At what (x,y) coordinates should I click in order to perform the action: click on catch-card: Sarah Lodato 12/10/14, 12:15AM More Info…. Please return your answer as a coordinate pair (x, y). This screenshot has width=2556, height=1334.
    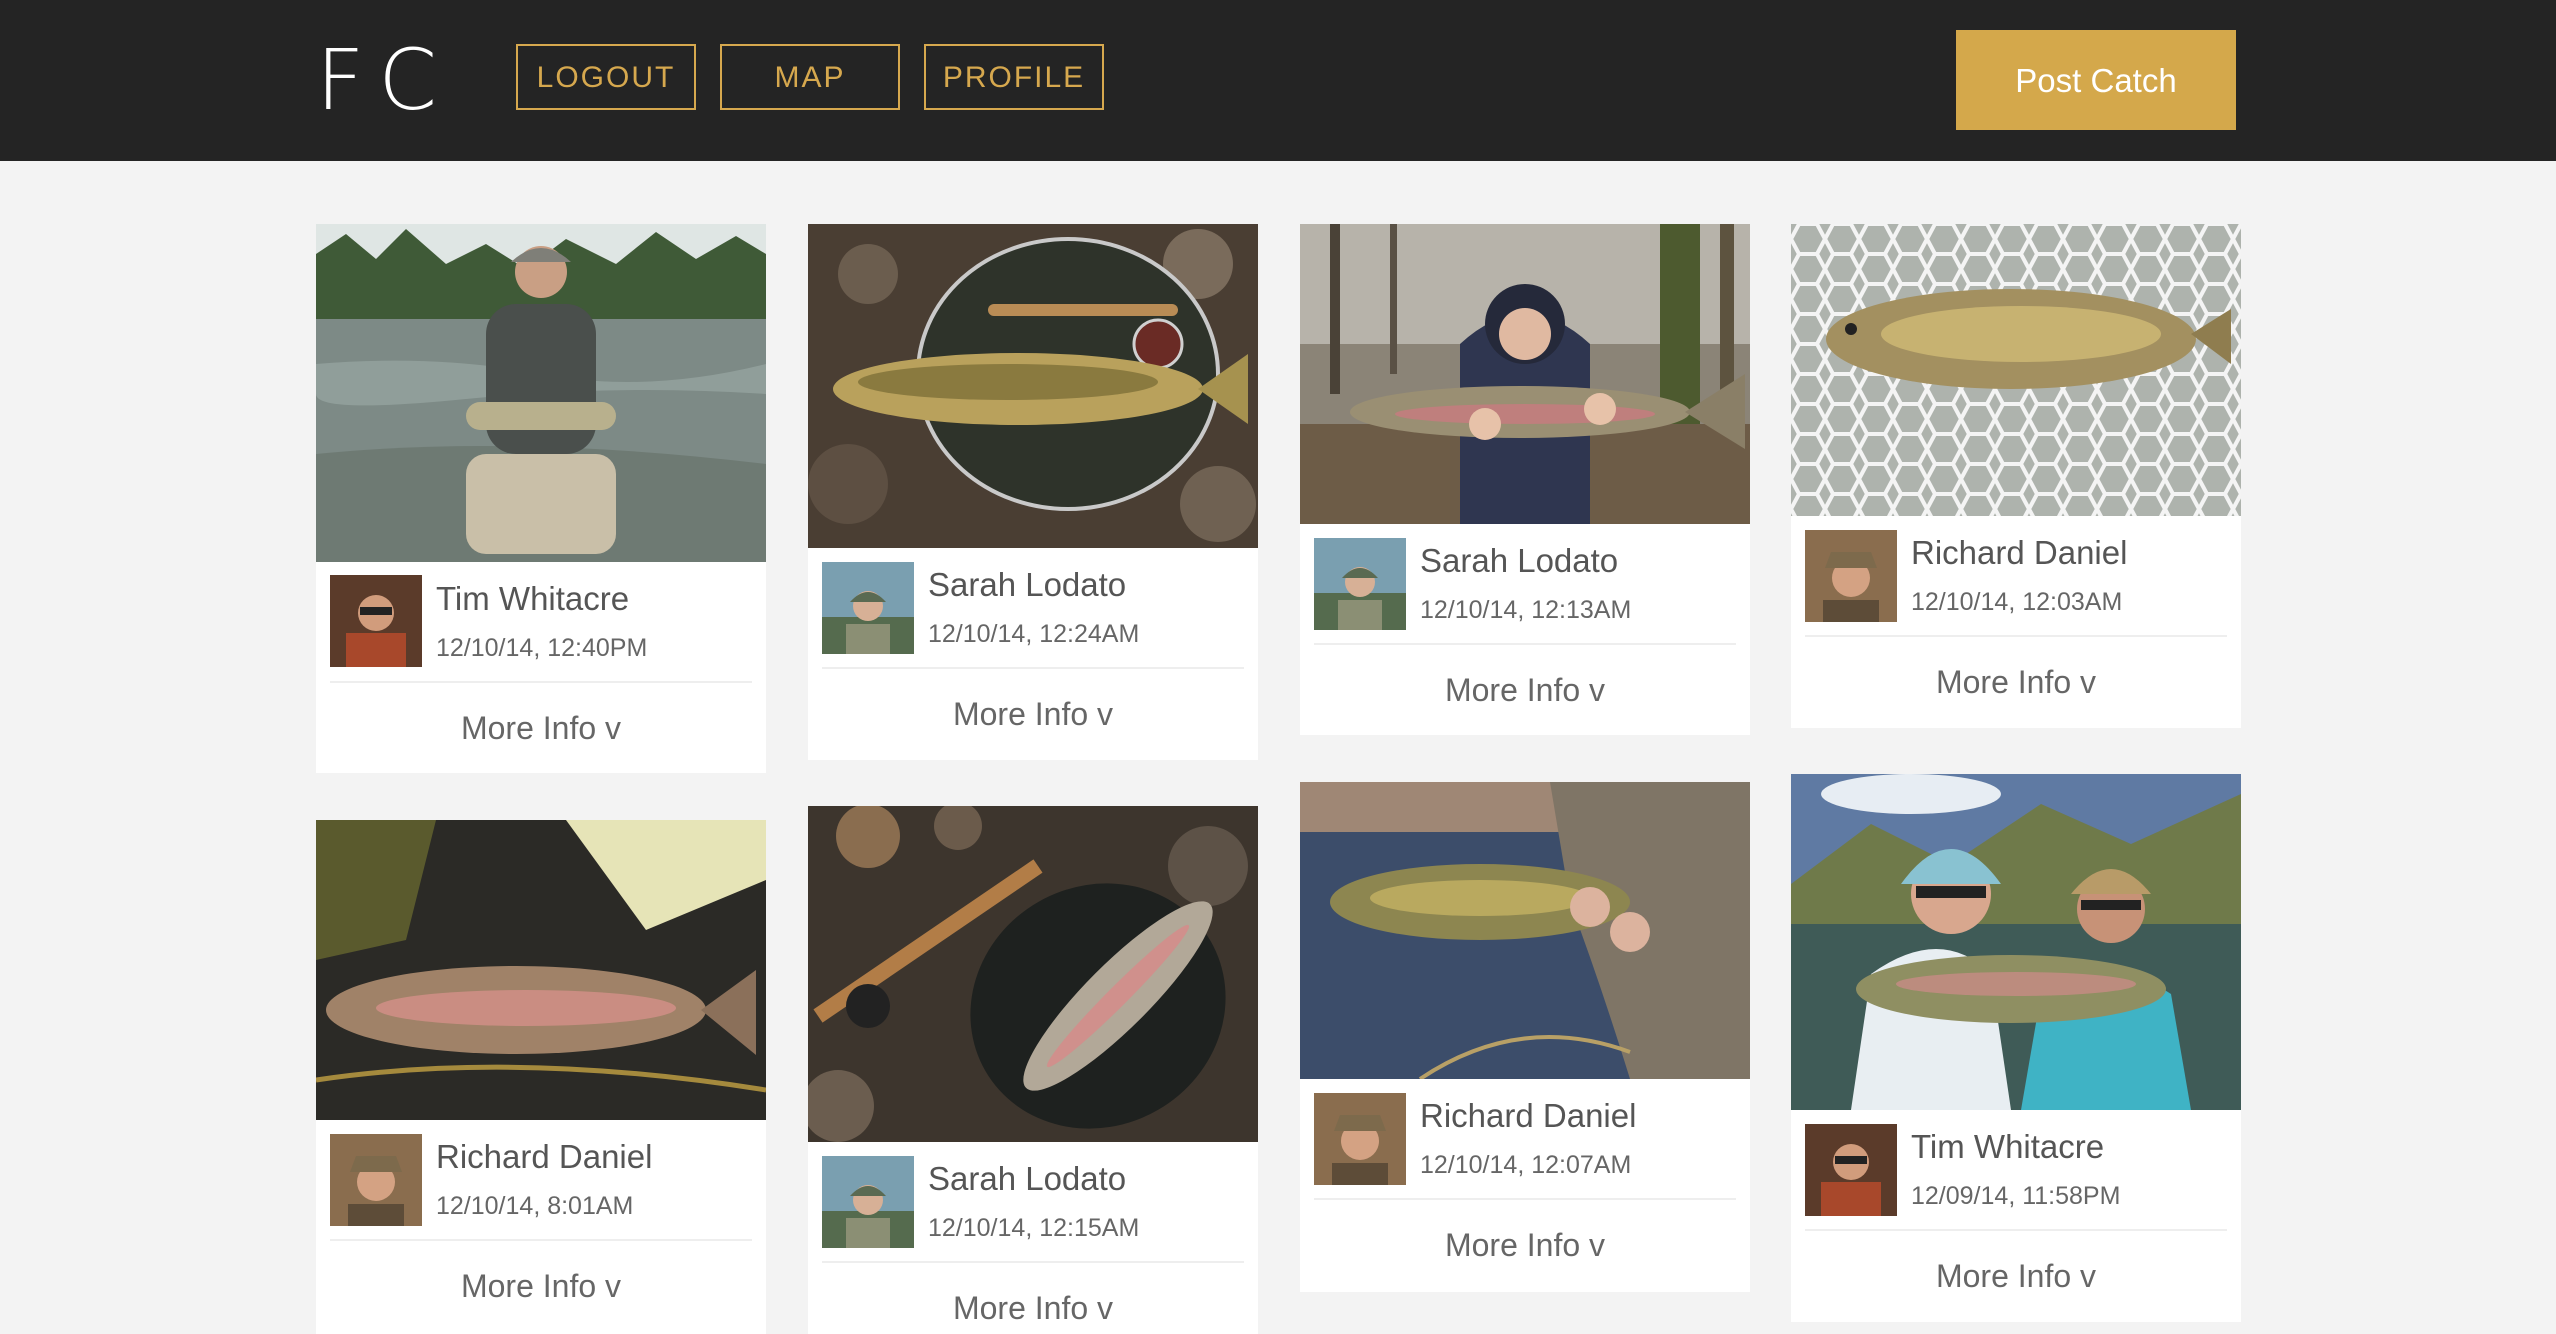
    Looking at the image, I should click on (1033, 1070).